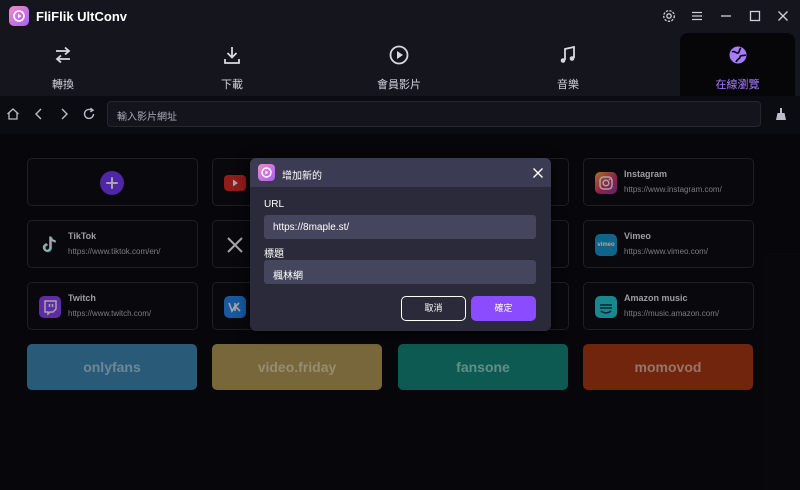  I want to click on tab-music: 音樂, so click(568, 64).